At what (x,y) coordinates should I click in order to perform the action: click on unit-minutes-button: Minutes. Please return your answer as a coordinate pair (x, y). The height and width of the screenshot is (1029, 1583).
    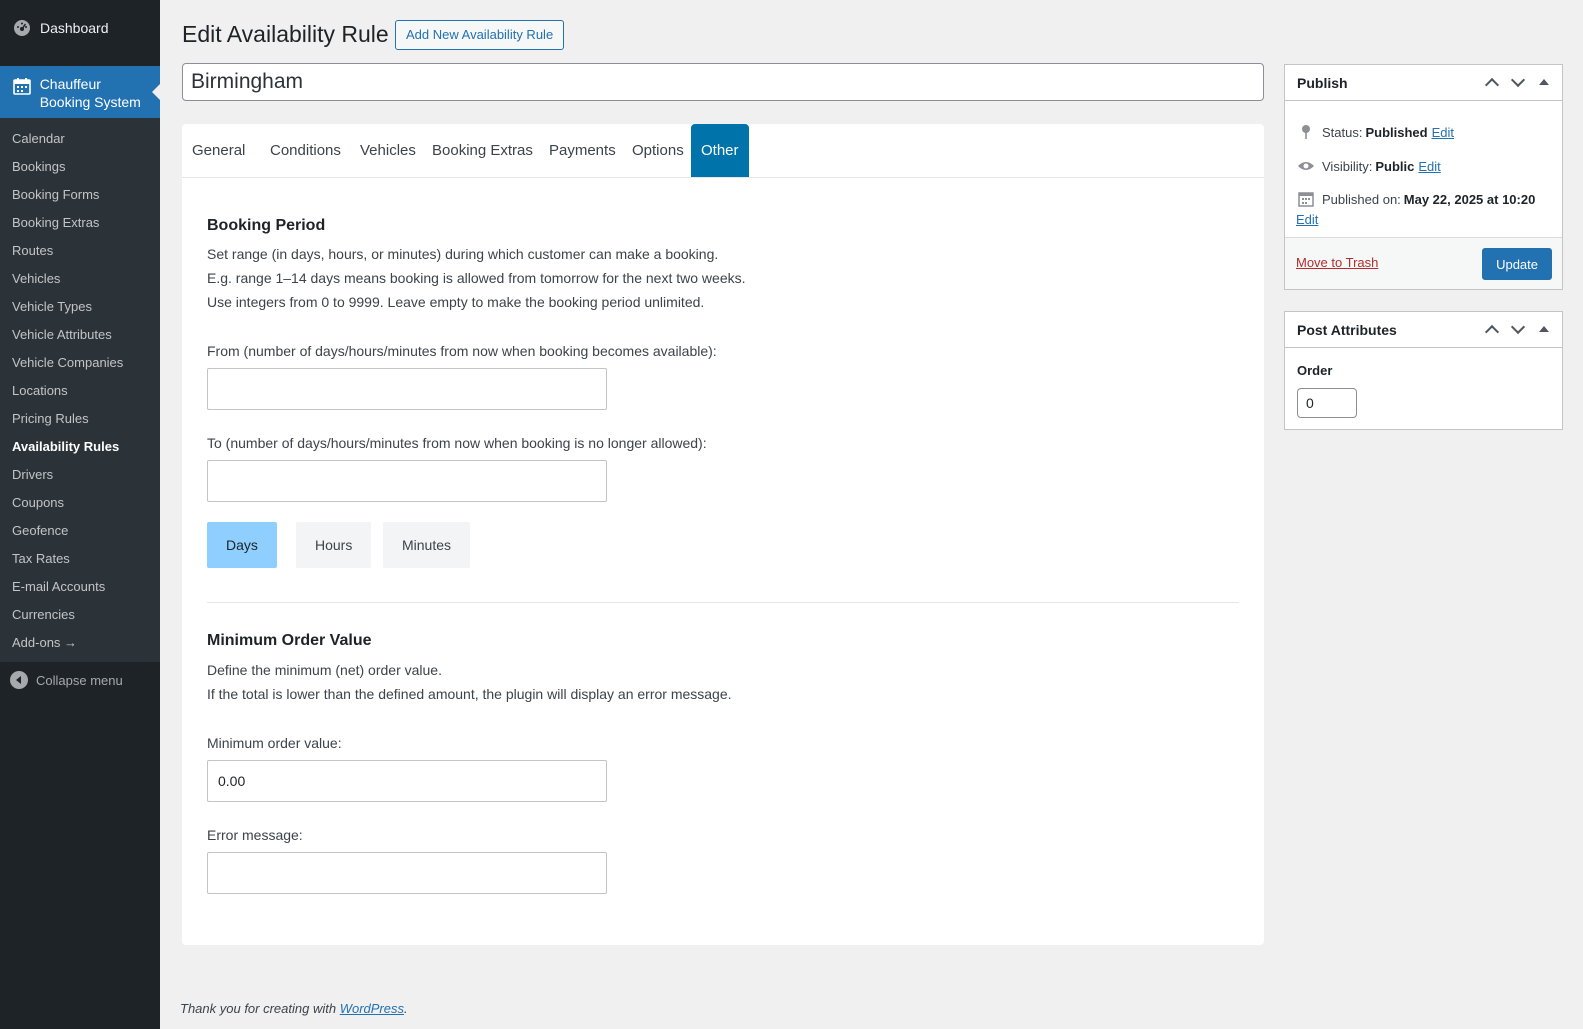
    Looking at the image, I should click on (427, 545).